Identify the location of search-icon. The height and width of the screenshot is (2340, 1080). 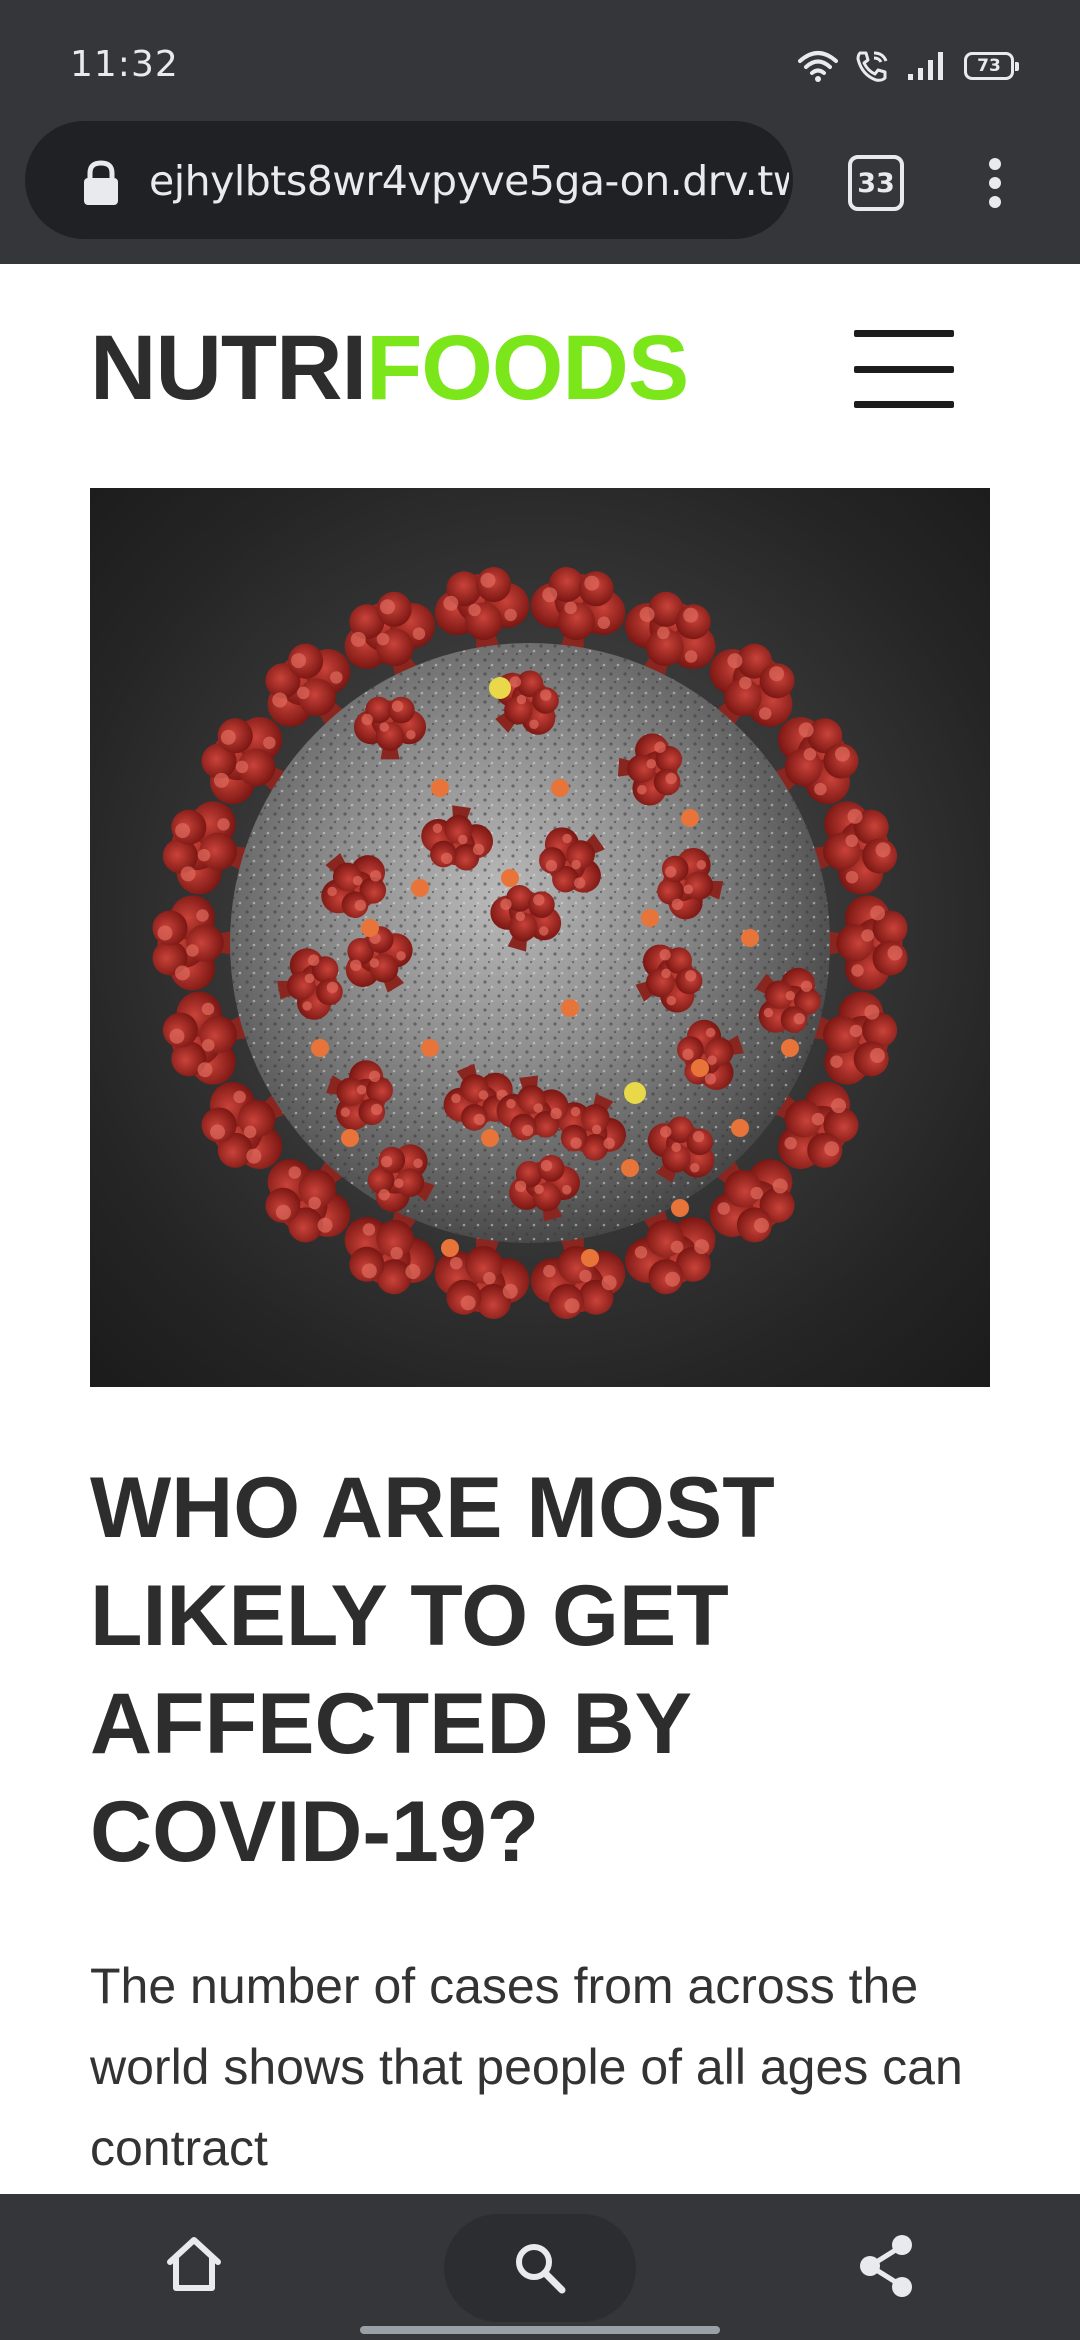
(541, 2269).